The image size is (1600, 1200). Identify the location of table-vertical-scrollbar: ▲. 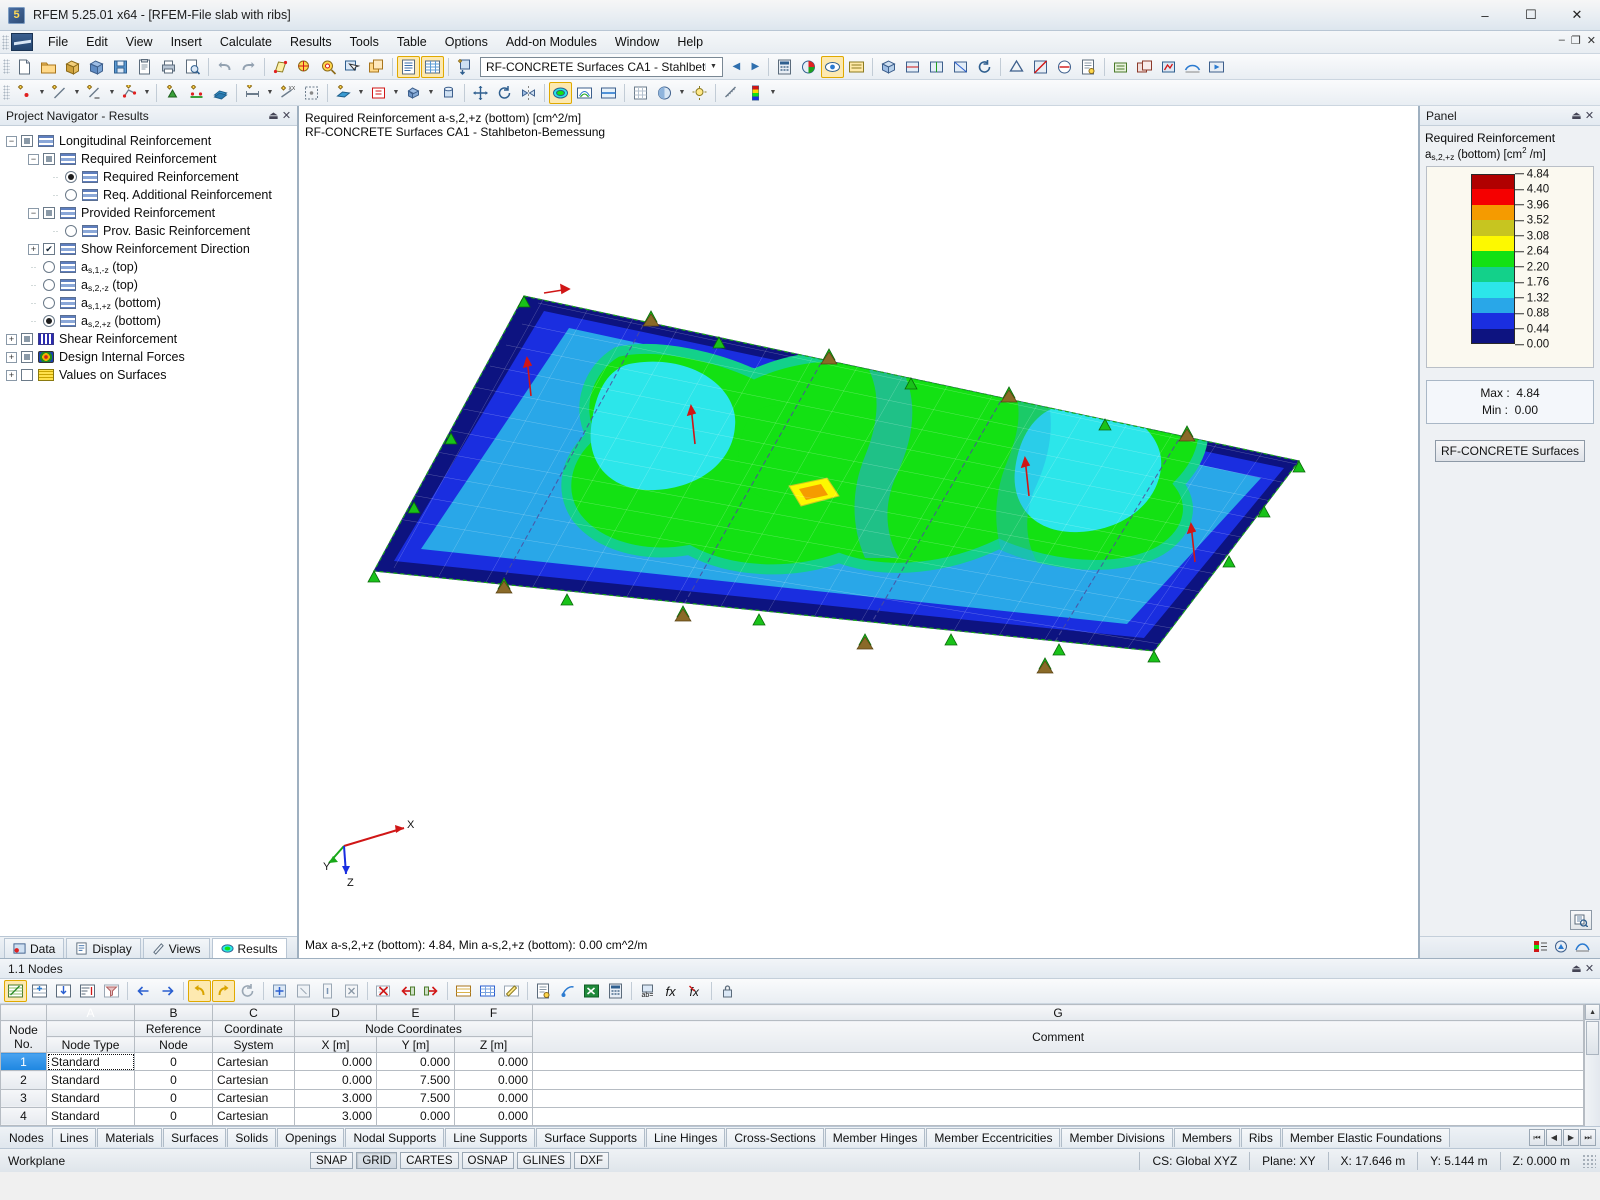
(1592, 1065).